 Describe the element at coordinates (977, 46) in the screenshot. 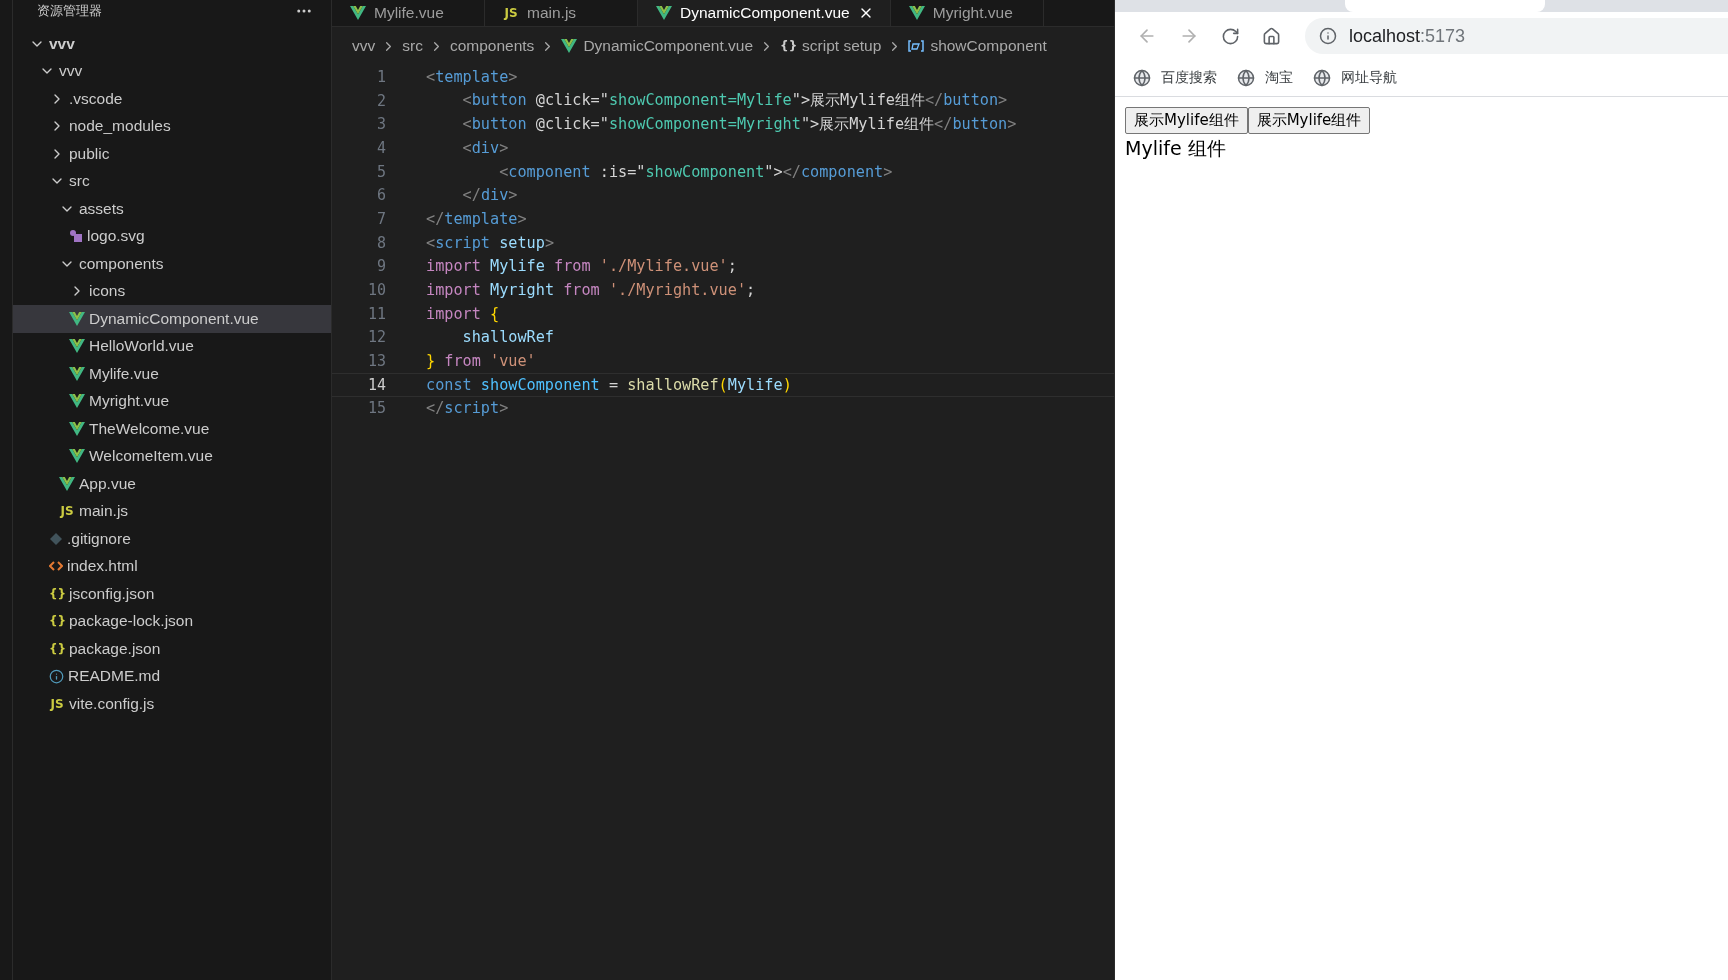

I see `breadcrumb-item: showComponent` at that location.